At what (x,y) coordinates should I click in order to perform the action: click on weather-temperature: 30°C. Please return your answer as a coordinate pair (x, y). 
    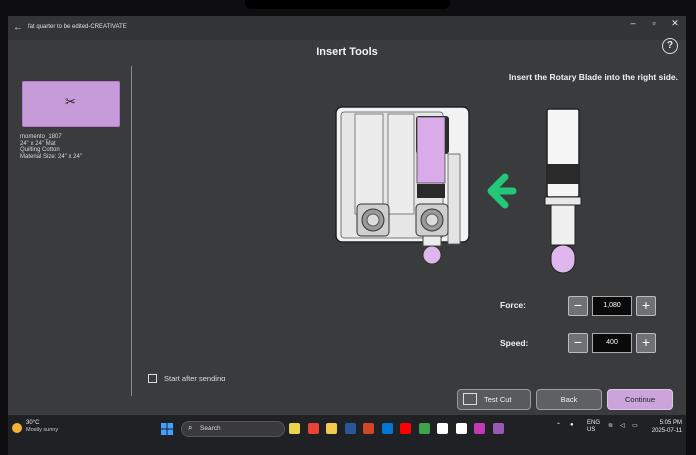
    Looking at the image, I should click on (33, 423).